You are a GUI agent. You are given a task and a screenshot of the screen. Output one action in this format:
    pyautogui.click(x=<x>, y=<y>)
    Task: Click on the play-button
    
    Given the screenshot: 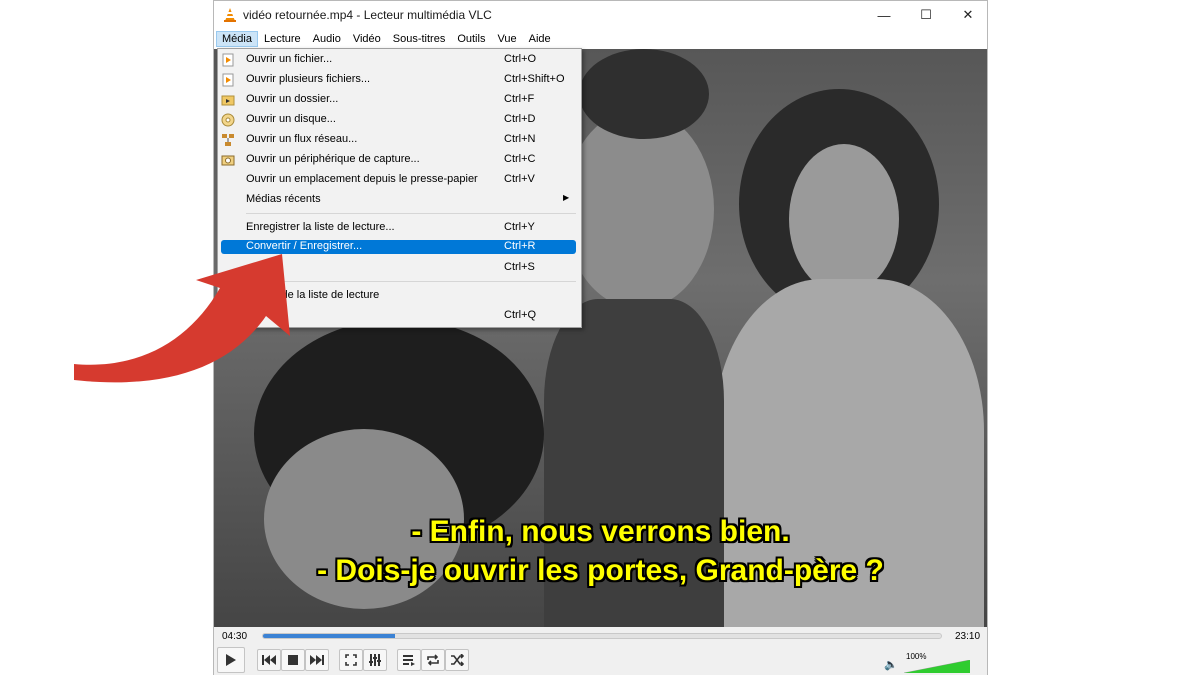 What is the action you would take?
    pyautogui.click(x=231, y=660)
    